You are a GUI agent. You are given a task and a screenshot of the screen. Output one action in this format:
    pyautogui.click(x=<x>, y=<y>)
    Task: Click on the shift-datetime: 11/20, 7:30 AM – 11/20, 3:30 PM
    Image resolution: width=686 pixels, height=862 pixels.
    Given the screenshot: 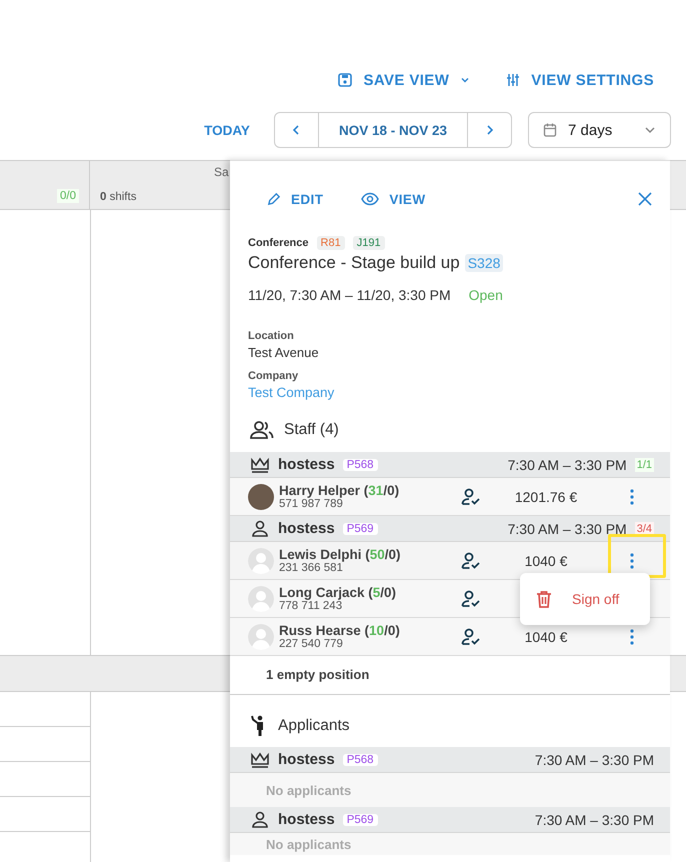 What is the action you would take?
    pyautogui.click(x=349, y=295)
    